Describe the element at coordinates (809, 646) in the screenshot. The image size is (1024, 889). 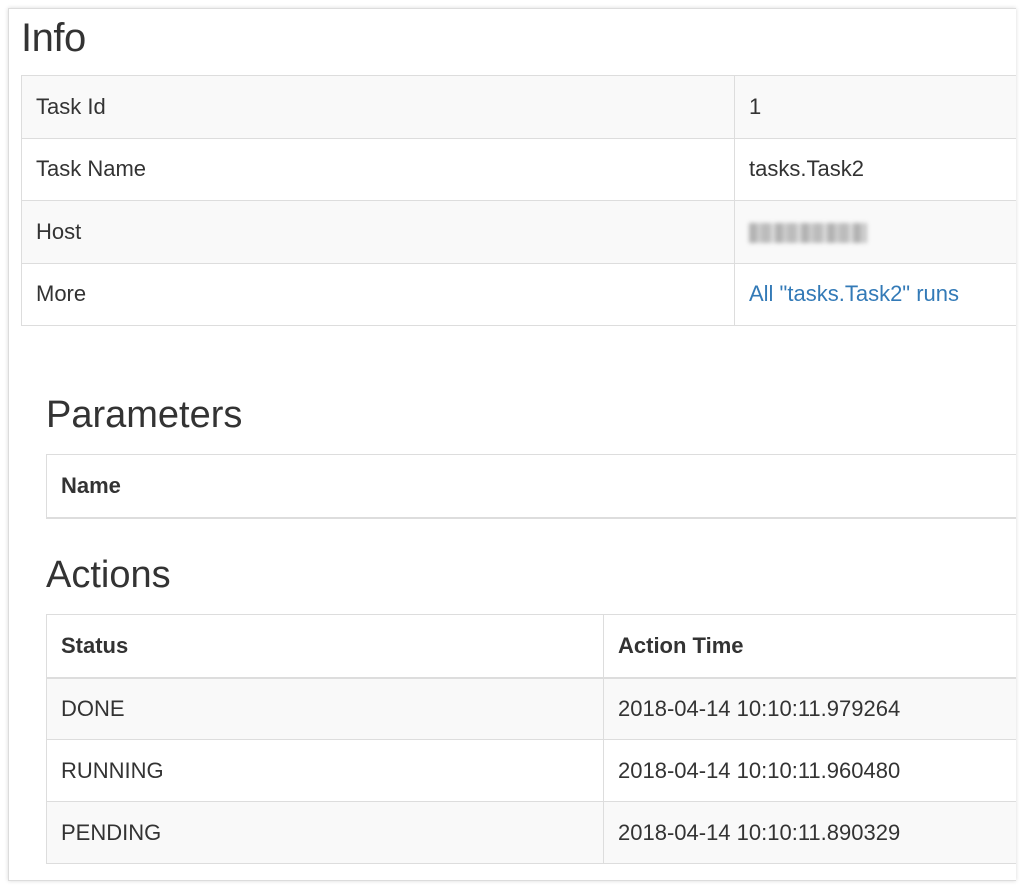
I see `action-time-header: Action Time` at that location.